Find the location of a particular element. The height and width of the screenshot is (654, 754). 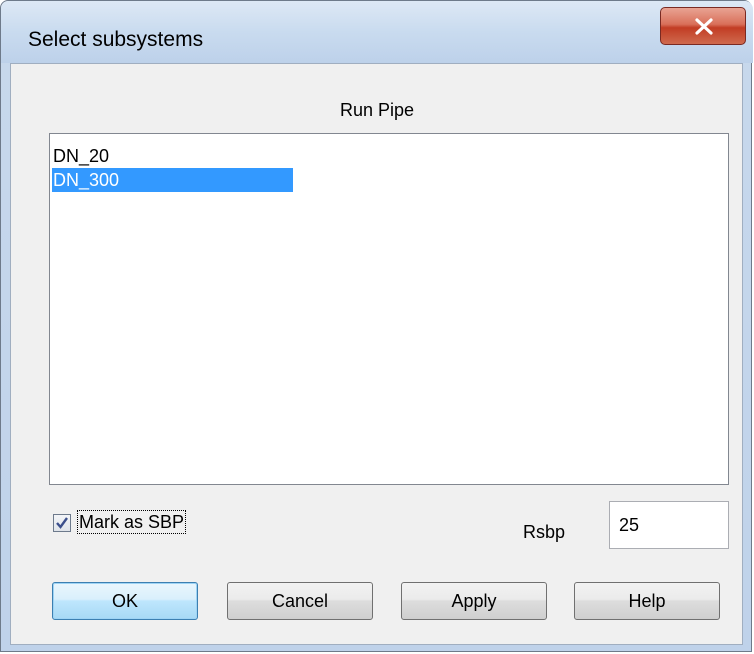

mark-as-sbp-checkbox is located at coordinates (62, 522).